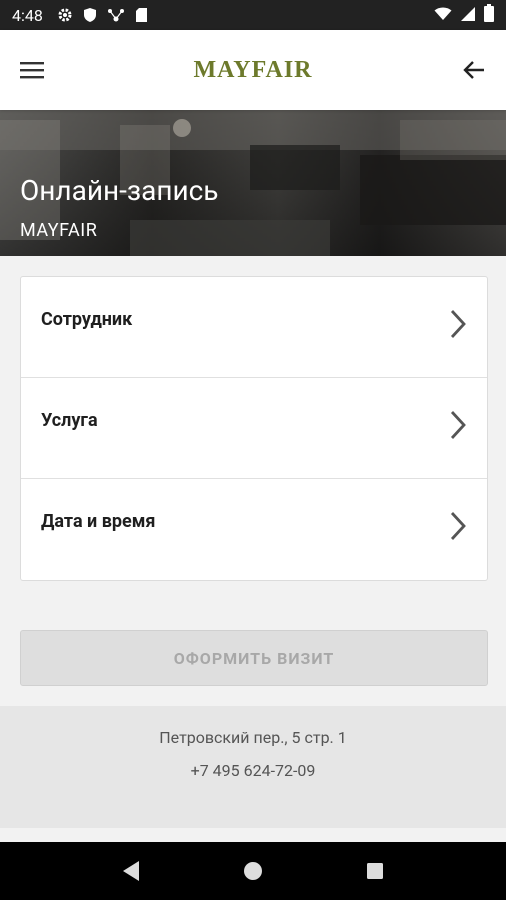 The image size is (506, 900). What do you see at coordinates (468, 15) in the screenshot?
I see `signal-icon` at bounding box center [468, 15].